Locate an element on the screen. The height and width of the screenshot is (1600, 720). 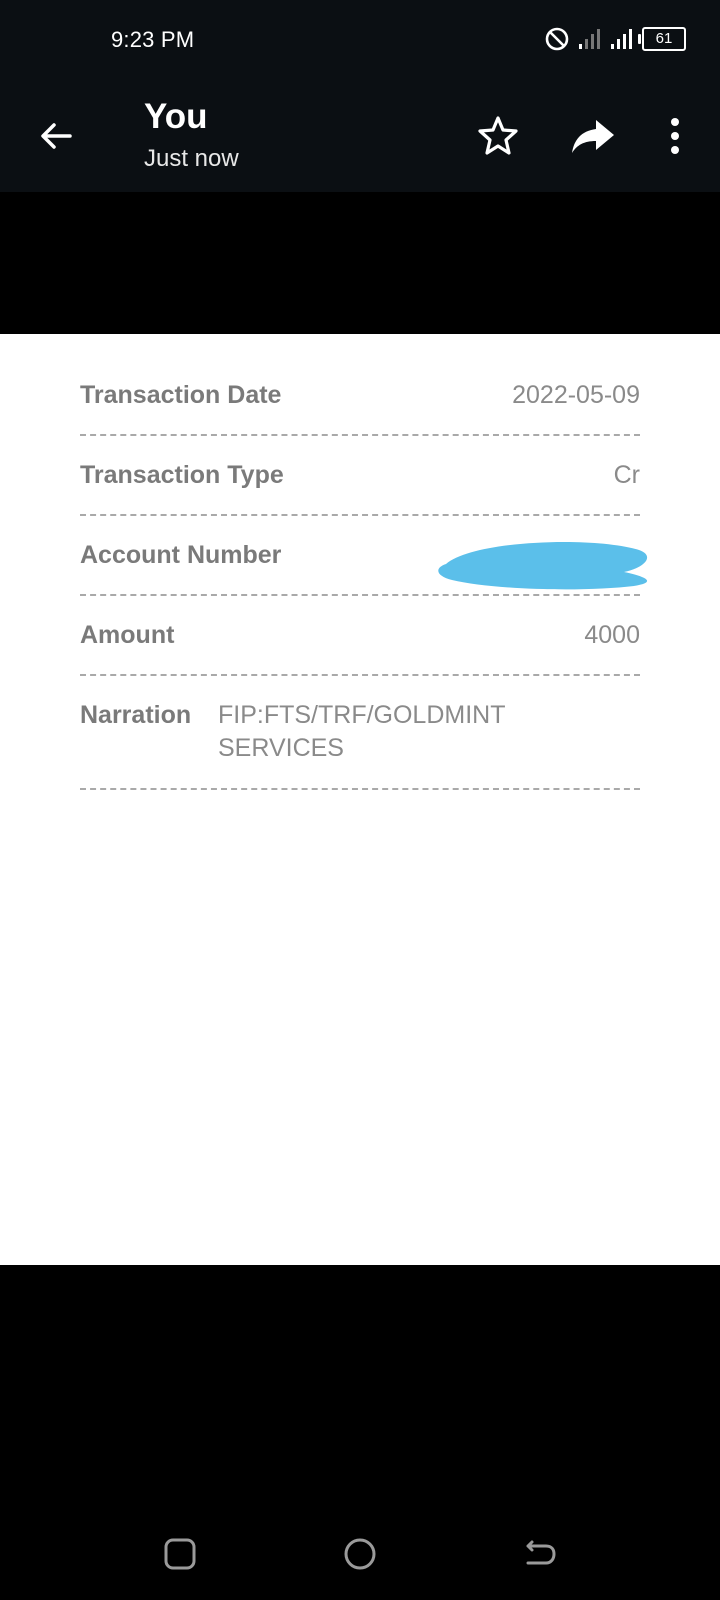
star-icon is located at coordinates (498, 136).